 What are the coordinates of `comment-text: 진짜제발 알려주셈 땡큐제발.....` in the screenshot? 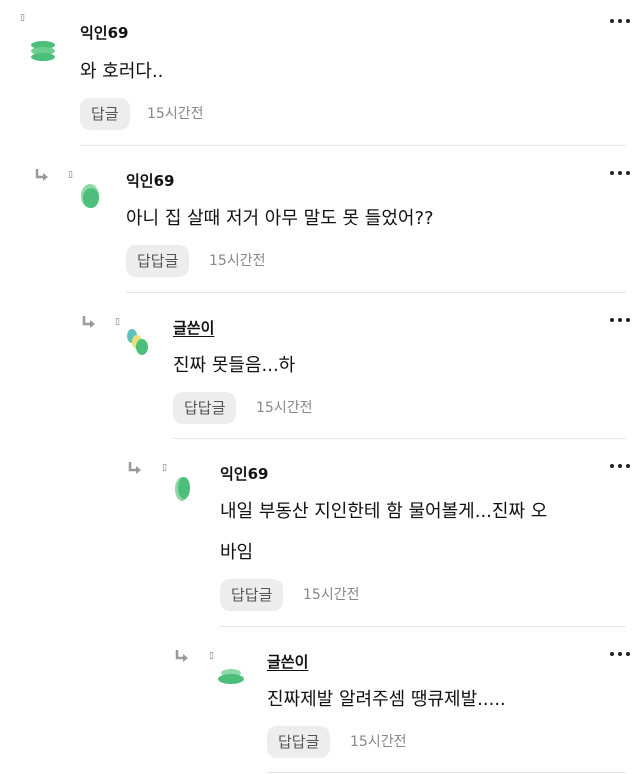 It's located at (386, 699).